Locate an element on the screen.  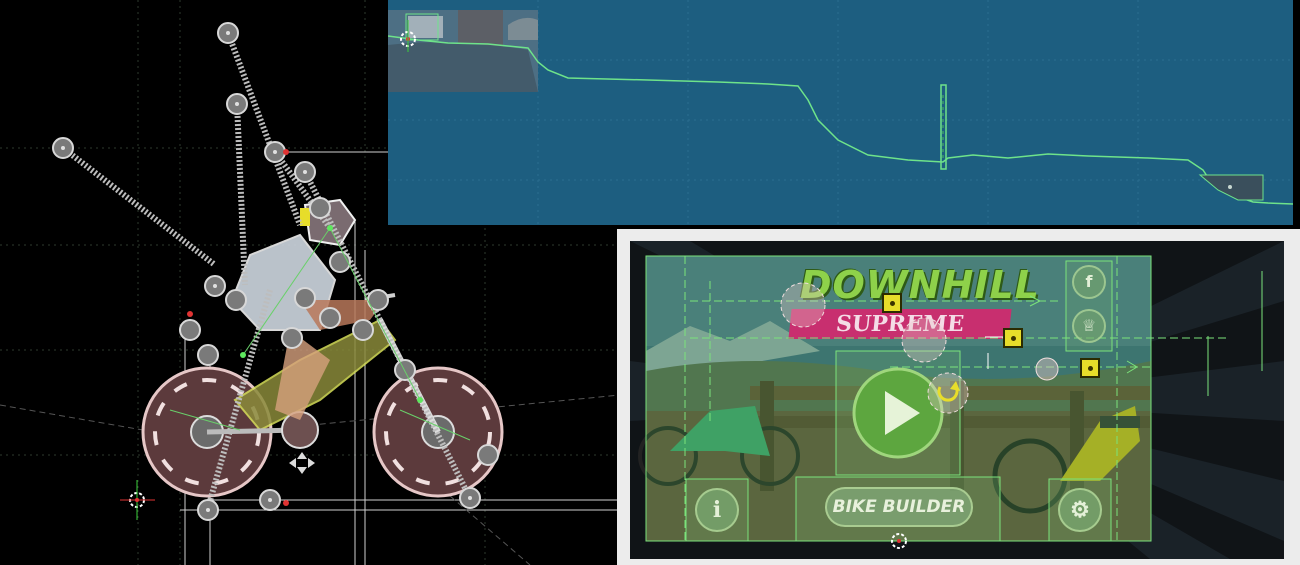
rotate-handle-icon is located at coordinates (948, 393).